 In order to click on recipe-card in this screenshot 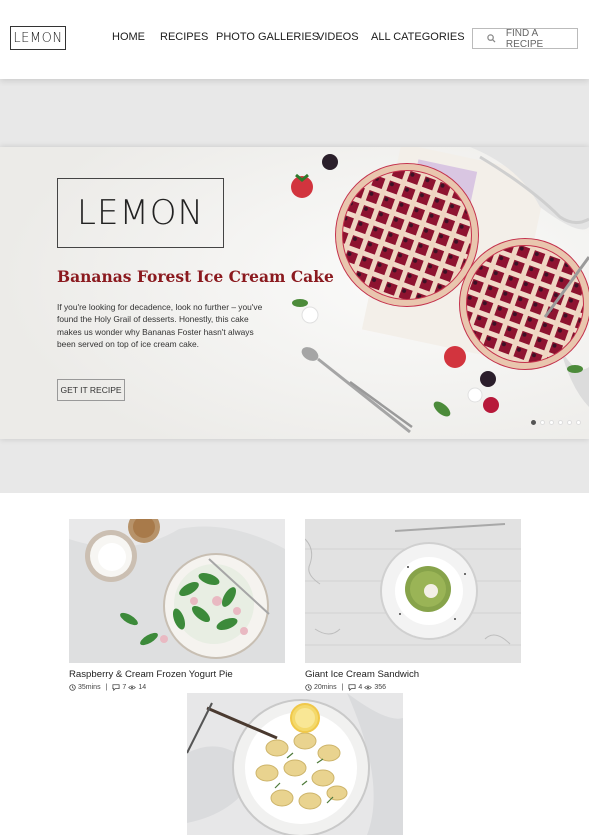, I will do `click(295, 764)`.